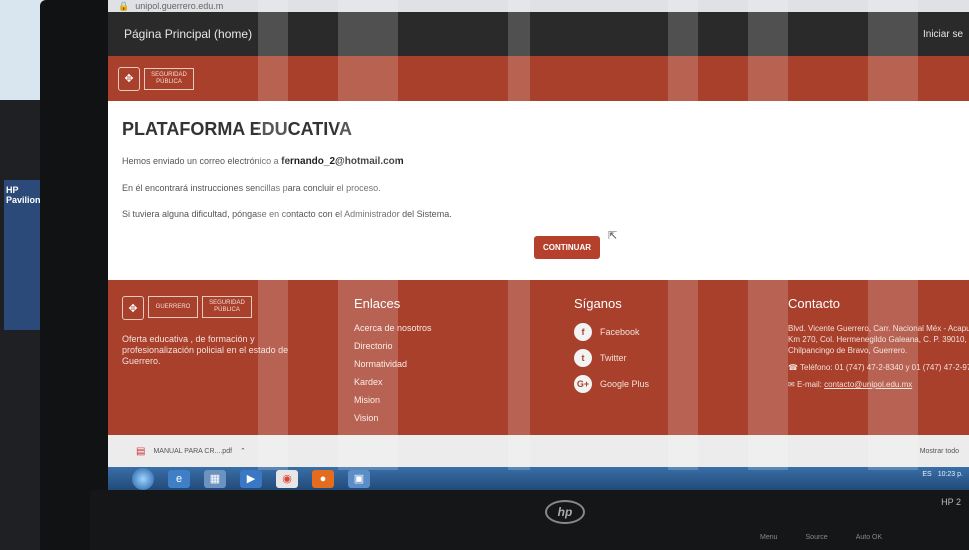  What do you see at coordinates (791, 384) in the screenshot?
I see `mail-icon: ✉` at bounding box center [791, 384].